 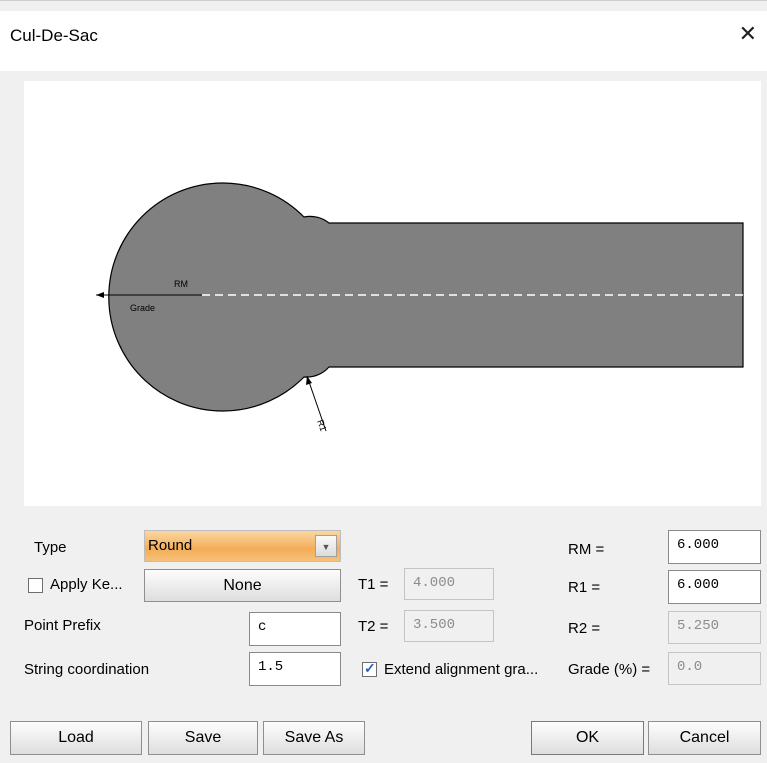 What do you see at coordinates (584, 587) in the screenshot?
I see `r1-field-label: R1 =` at bounding box center [584, 587].